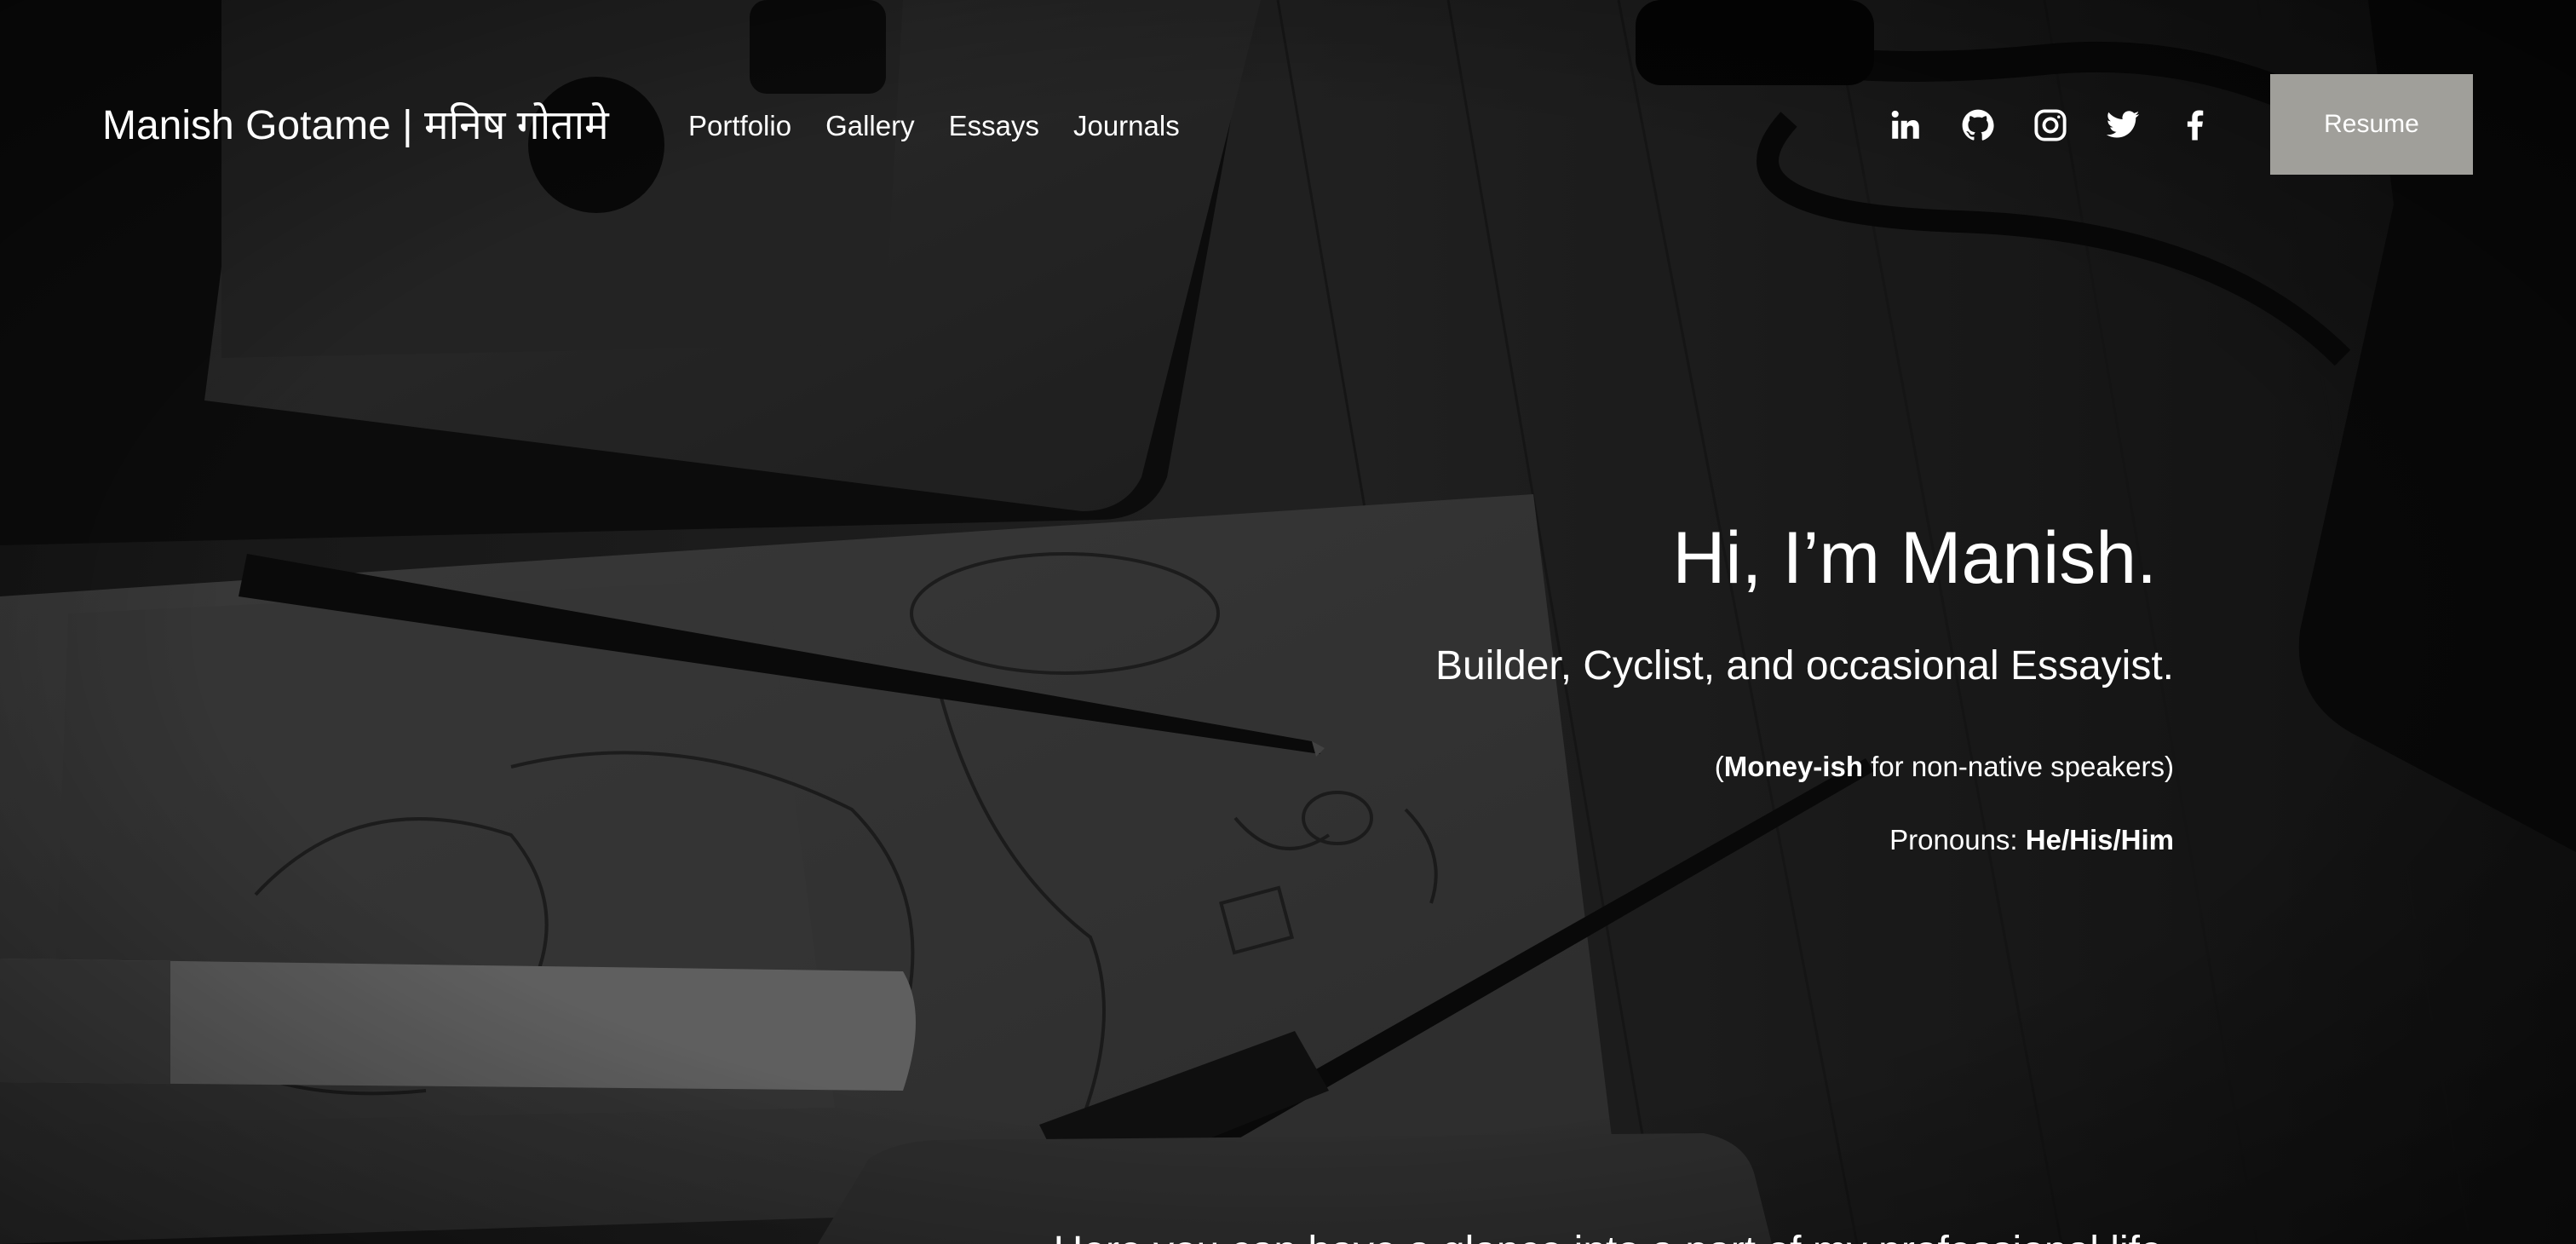  I want to click on hero-pronouns: Pronouns: He/His/Him, so click(1535, 840).